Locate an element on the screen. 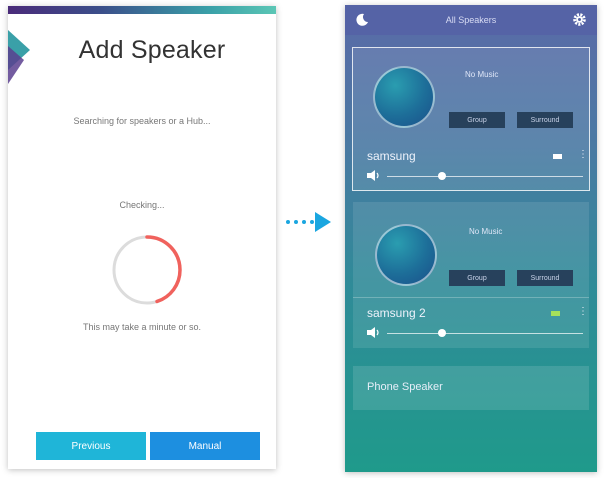  transition-arrow is located at coordinates (311, 222).